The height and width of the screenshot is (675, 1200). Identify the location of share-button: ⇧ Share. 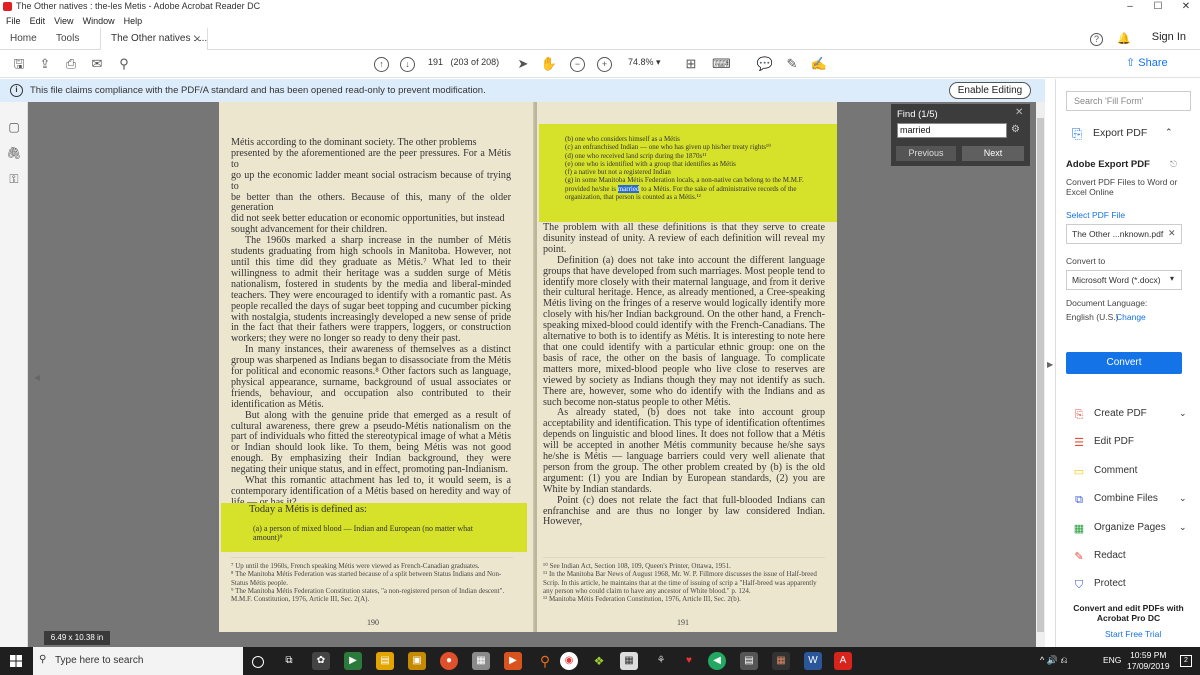
(1147, 62).